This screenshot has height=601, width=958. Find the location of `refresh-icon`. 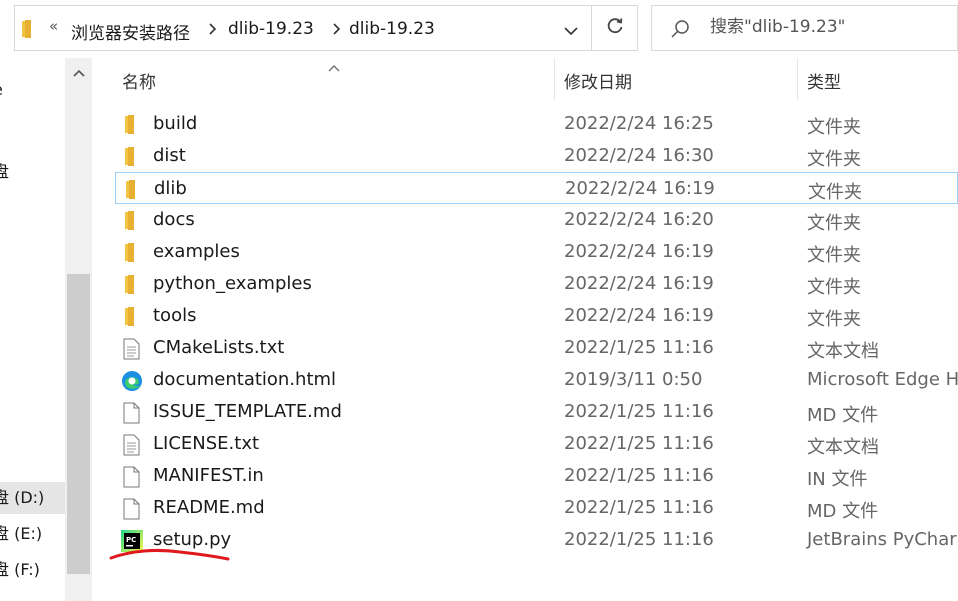

refresh-icon is located at coordinates (615, 28).